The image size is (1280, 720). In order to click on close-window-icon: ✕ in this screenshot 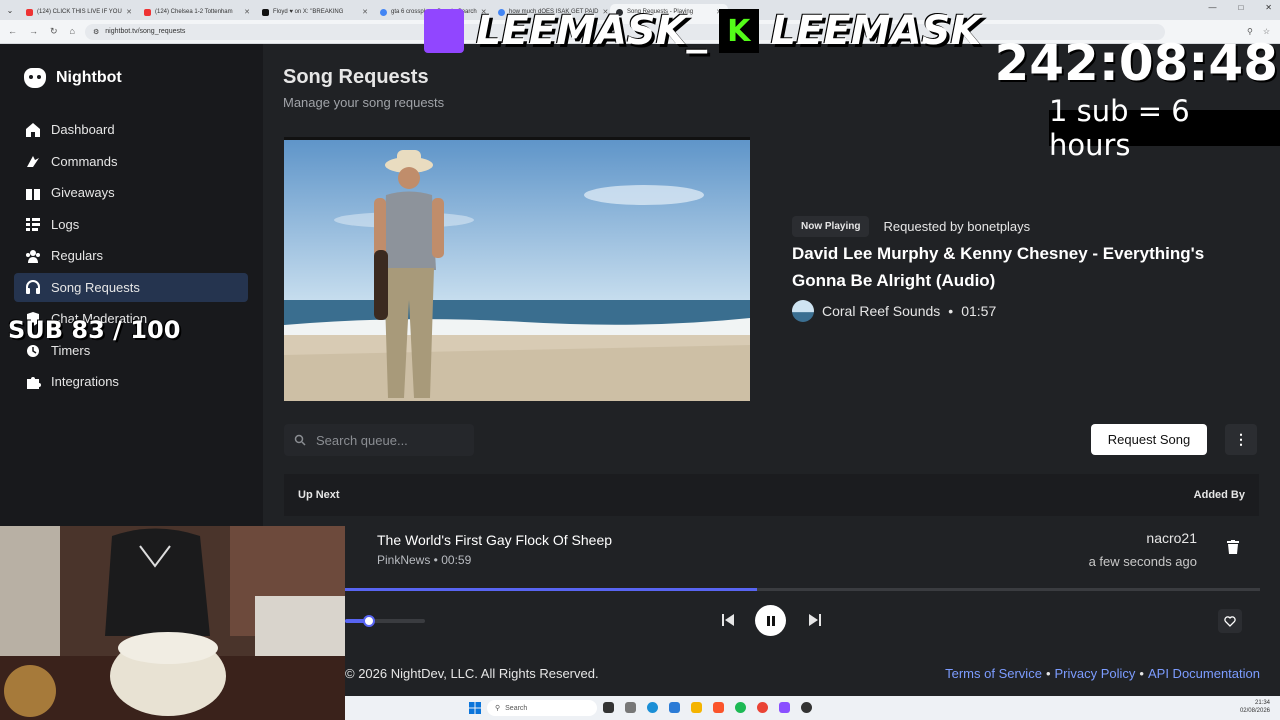, I will do `click(1268, 7)`.